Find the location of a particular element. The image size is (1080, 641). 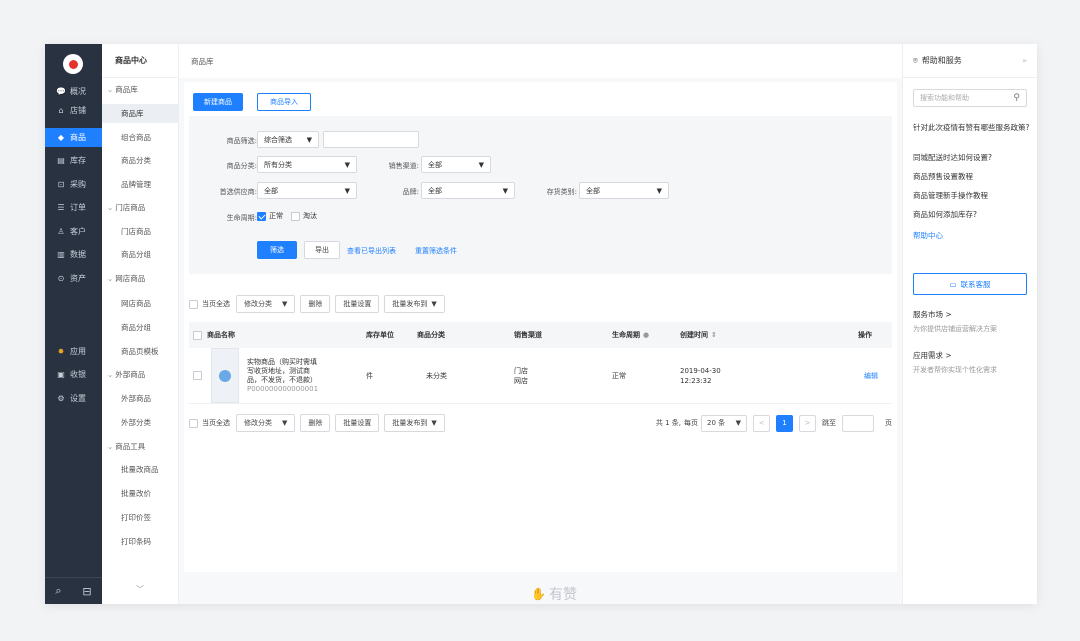

sub-item-print-barcode: 打印条码 is located at coordinates (140, 541).